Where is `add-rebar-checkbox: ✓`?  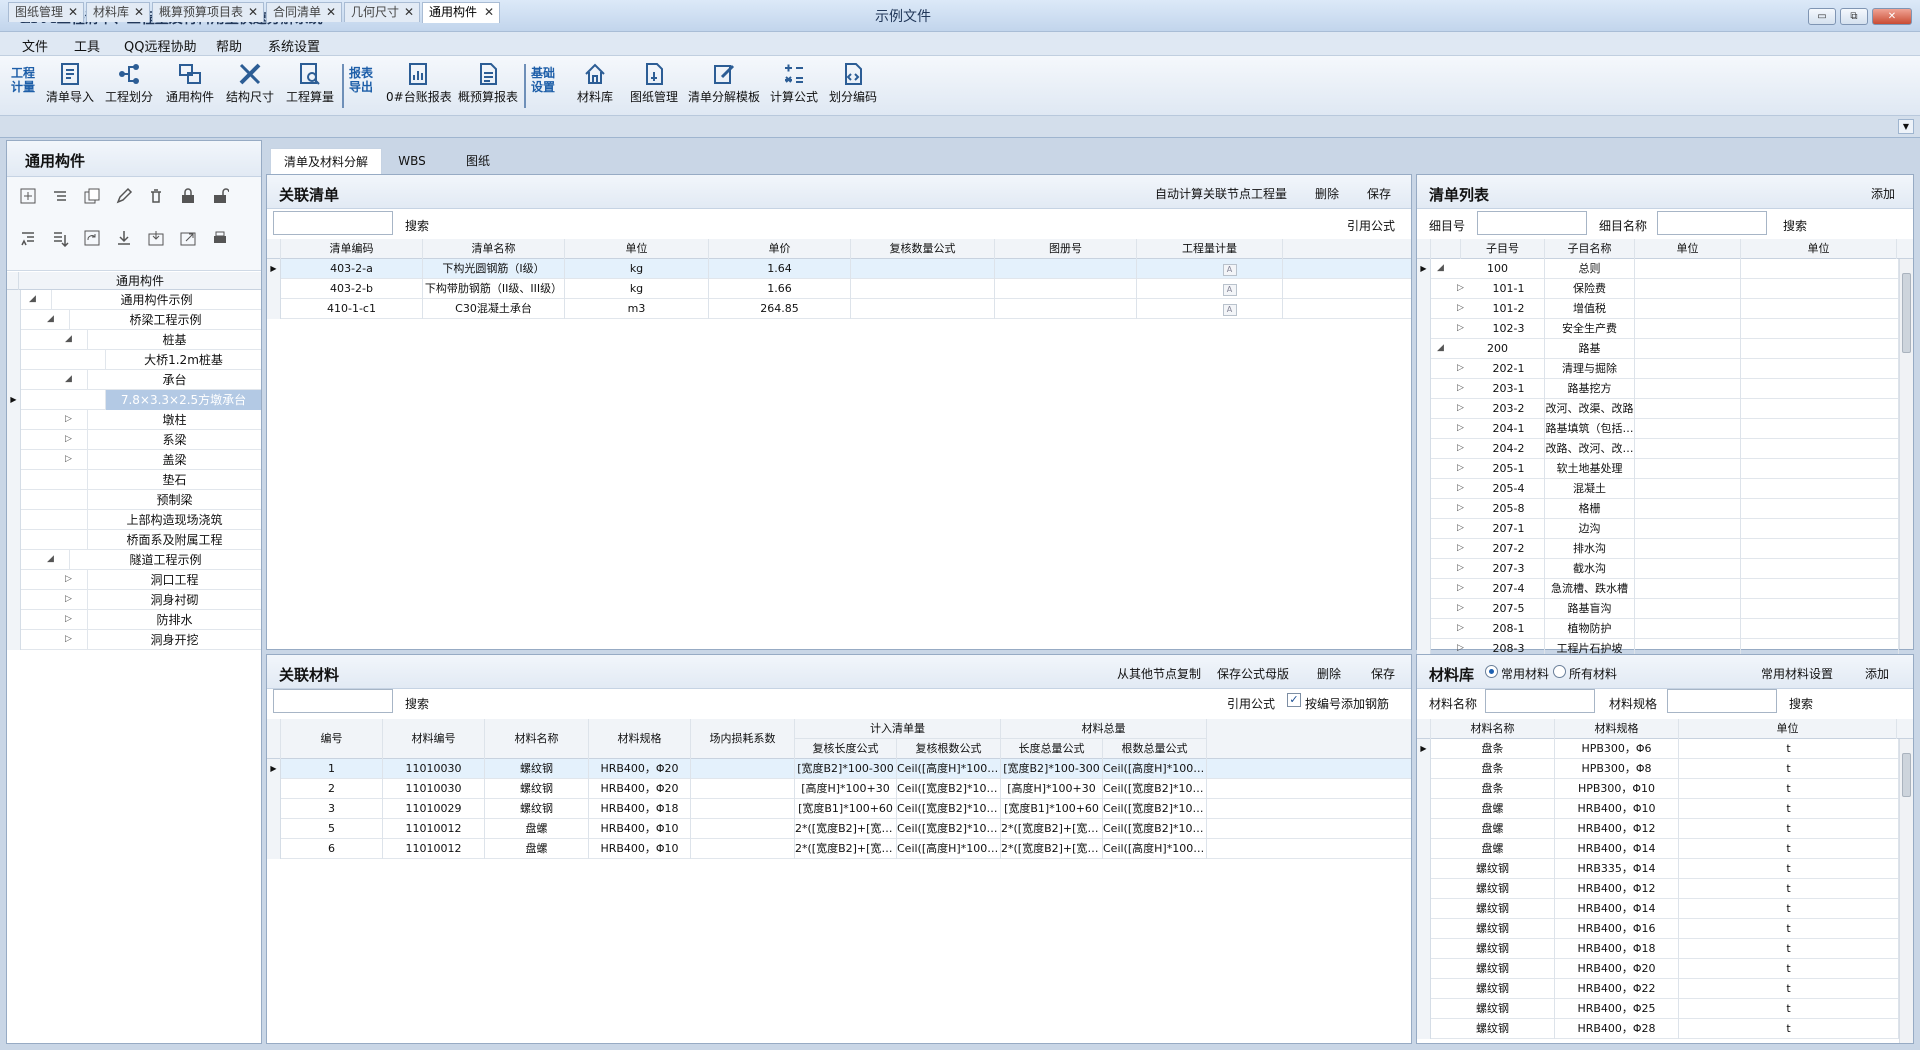
add-rebar-checkbox: ✓ is located at coordinates (1294, 700).